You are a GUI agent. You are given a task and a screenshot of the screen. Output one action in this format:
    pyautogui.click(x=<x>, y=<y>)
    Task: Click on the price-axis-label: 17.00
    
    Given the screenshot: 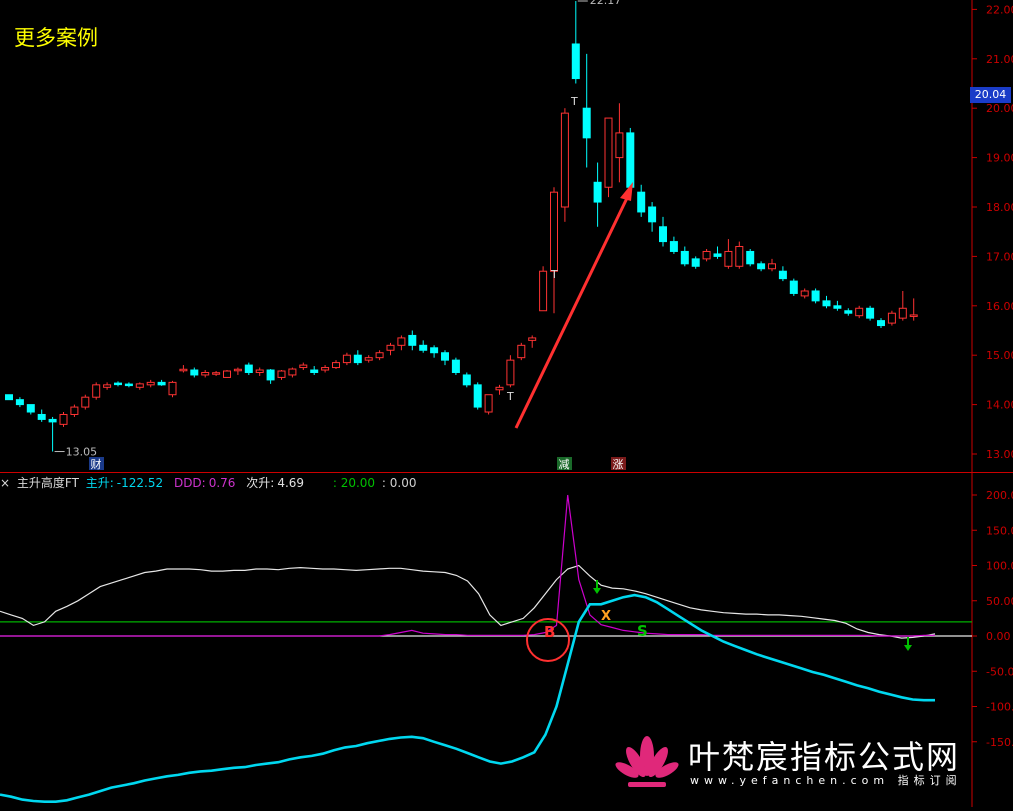 What is the action you would take?
    pyautogui.click(x=999, y=256)
    